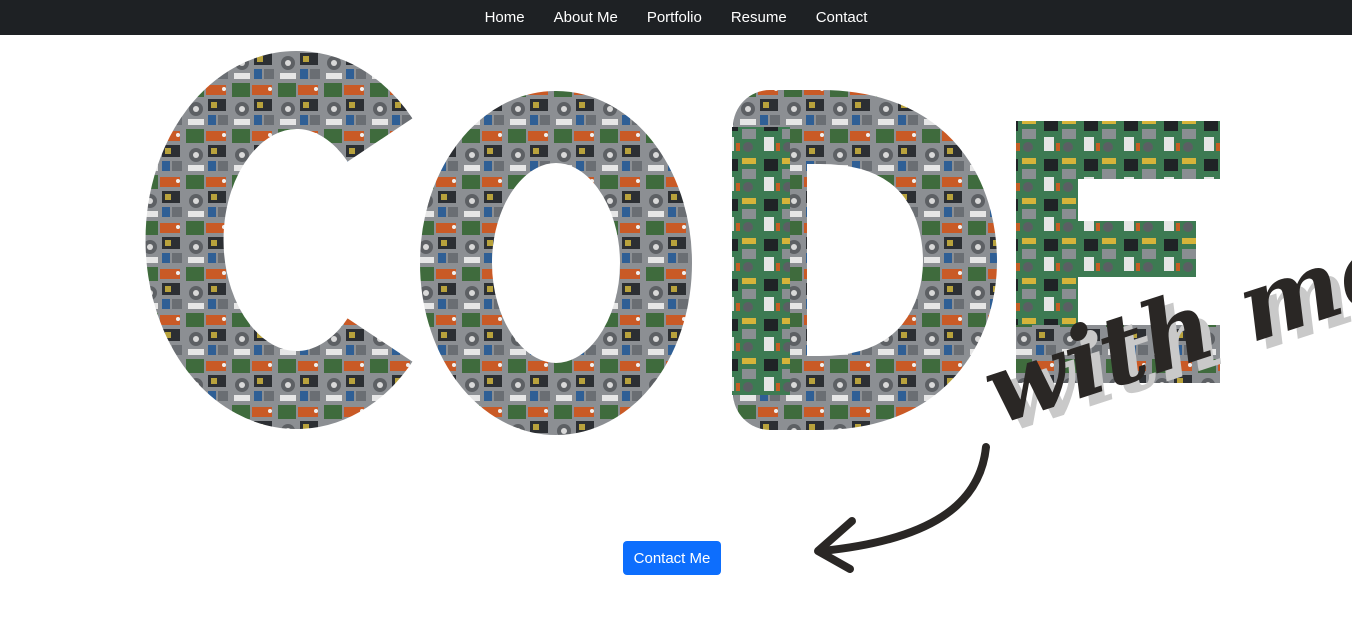  What do you see at coordinates (758, 17) in the screenshot?
I see `nav-resume-link: Resume` at bounding box center [758, 17].